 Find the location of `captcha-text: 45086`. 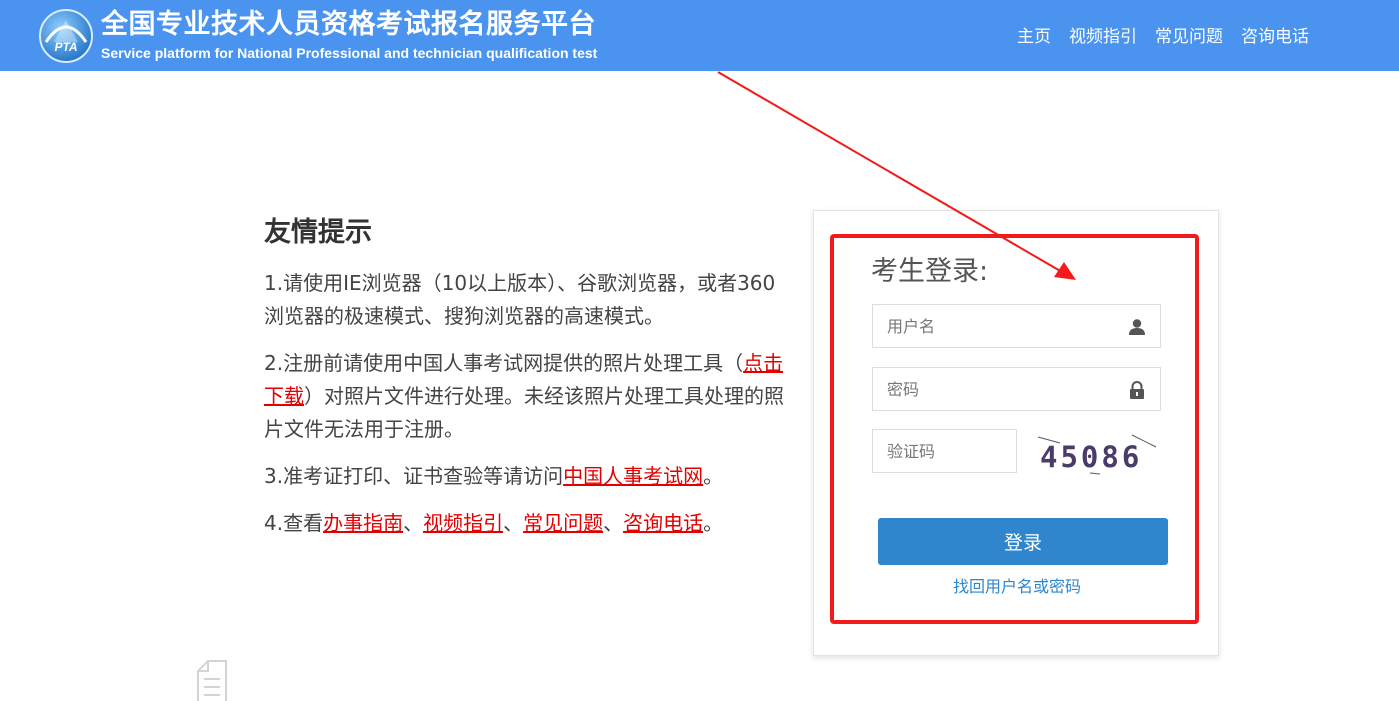

captcha-text: 45086 is located at coordinates (1091, 457).